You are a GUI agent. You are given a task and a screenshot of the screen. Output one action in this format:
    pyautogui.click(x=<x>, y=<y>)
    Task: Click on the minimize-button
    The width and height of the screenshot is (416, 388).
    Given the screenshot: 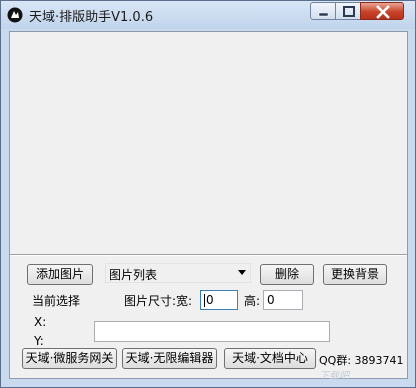 What is the action you would take?
    pyautogui.click(x=323, y=11)
    